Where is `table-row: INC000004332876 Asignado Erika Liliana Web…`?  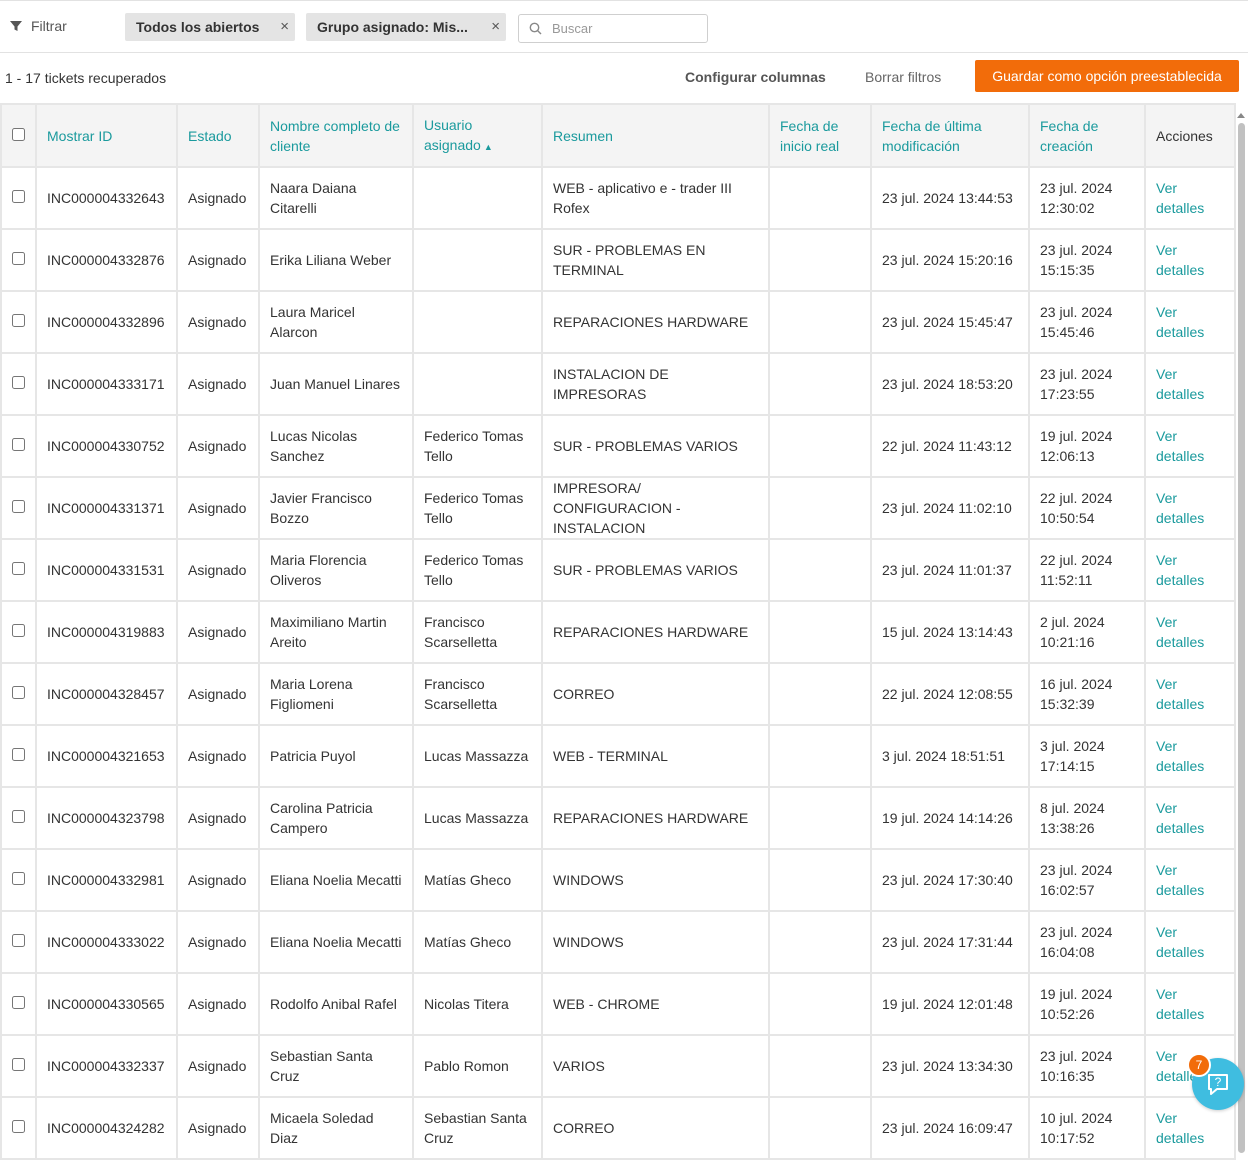 table-row: INC000004332876 Asignado Erika Liliana Web… is located at coordinates (618, 260).